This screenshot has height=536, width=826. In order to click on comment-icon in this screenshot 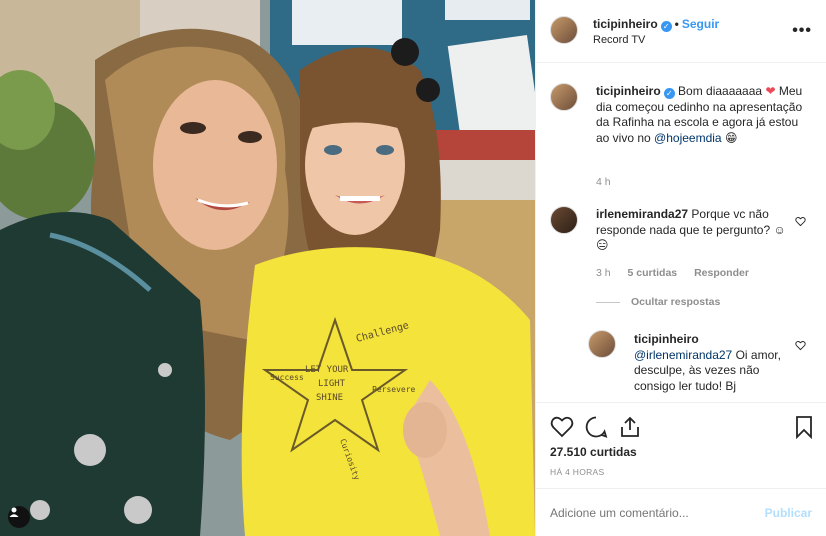, I will do `click(596, 427)`.